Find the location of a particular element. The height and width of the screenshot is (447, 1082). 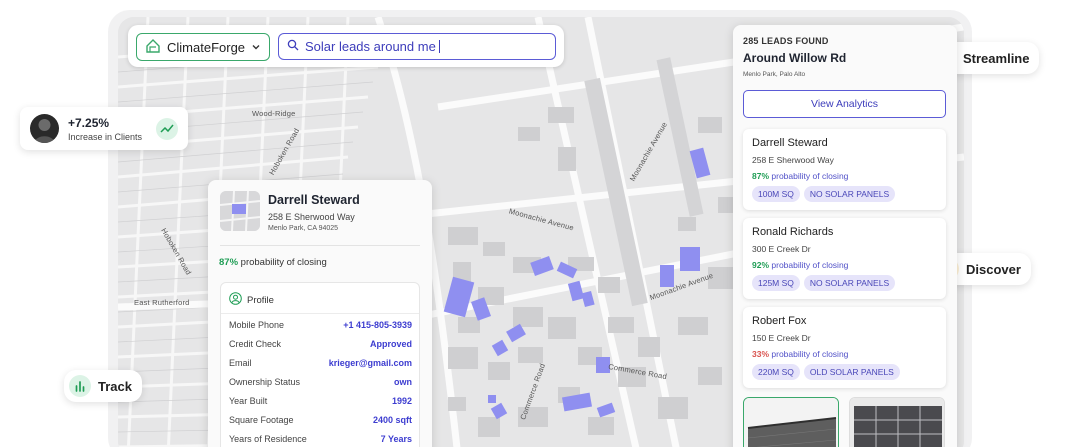

clients-increase-value: +7.25% is located at coordinates (89, 123).